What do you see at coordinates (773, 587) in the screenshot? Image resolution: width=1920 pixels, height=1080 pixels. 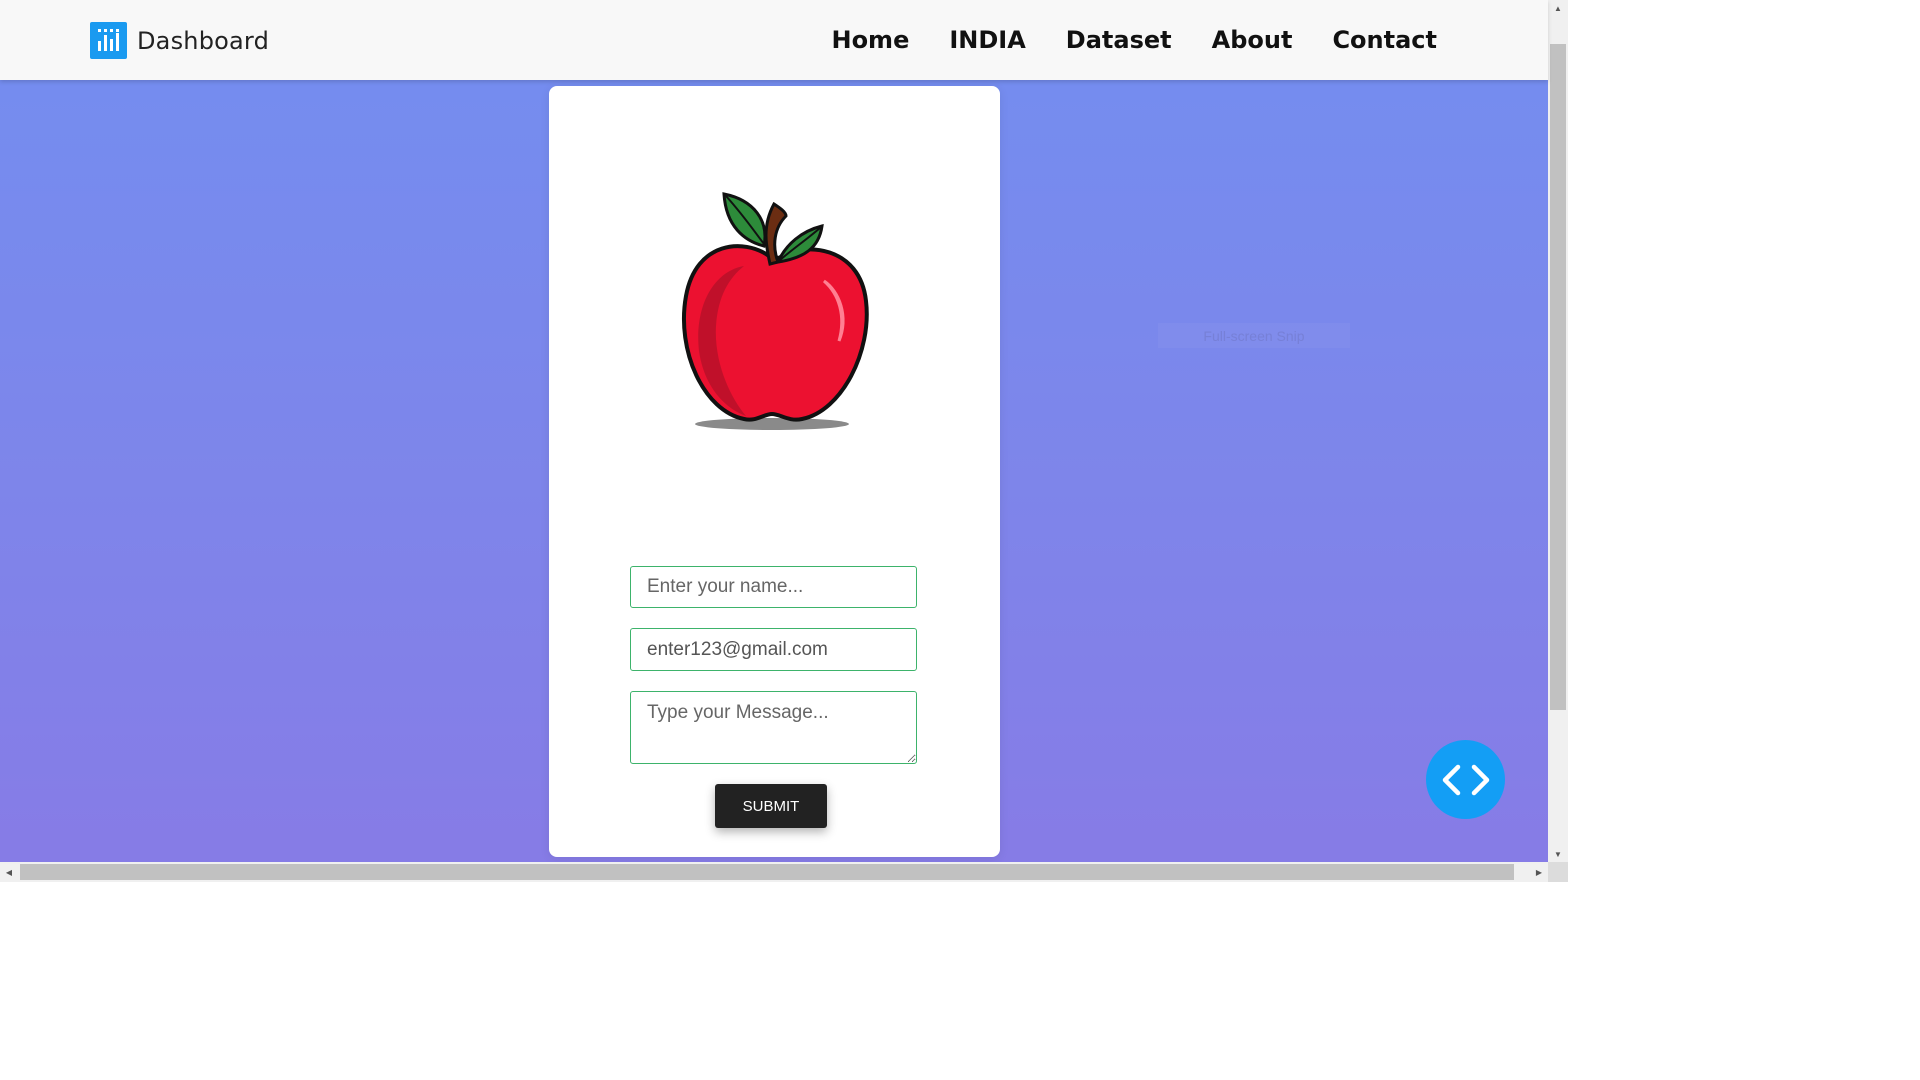 I see `name-input` at bounding box center [773, 587].